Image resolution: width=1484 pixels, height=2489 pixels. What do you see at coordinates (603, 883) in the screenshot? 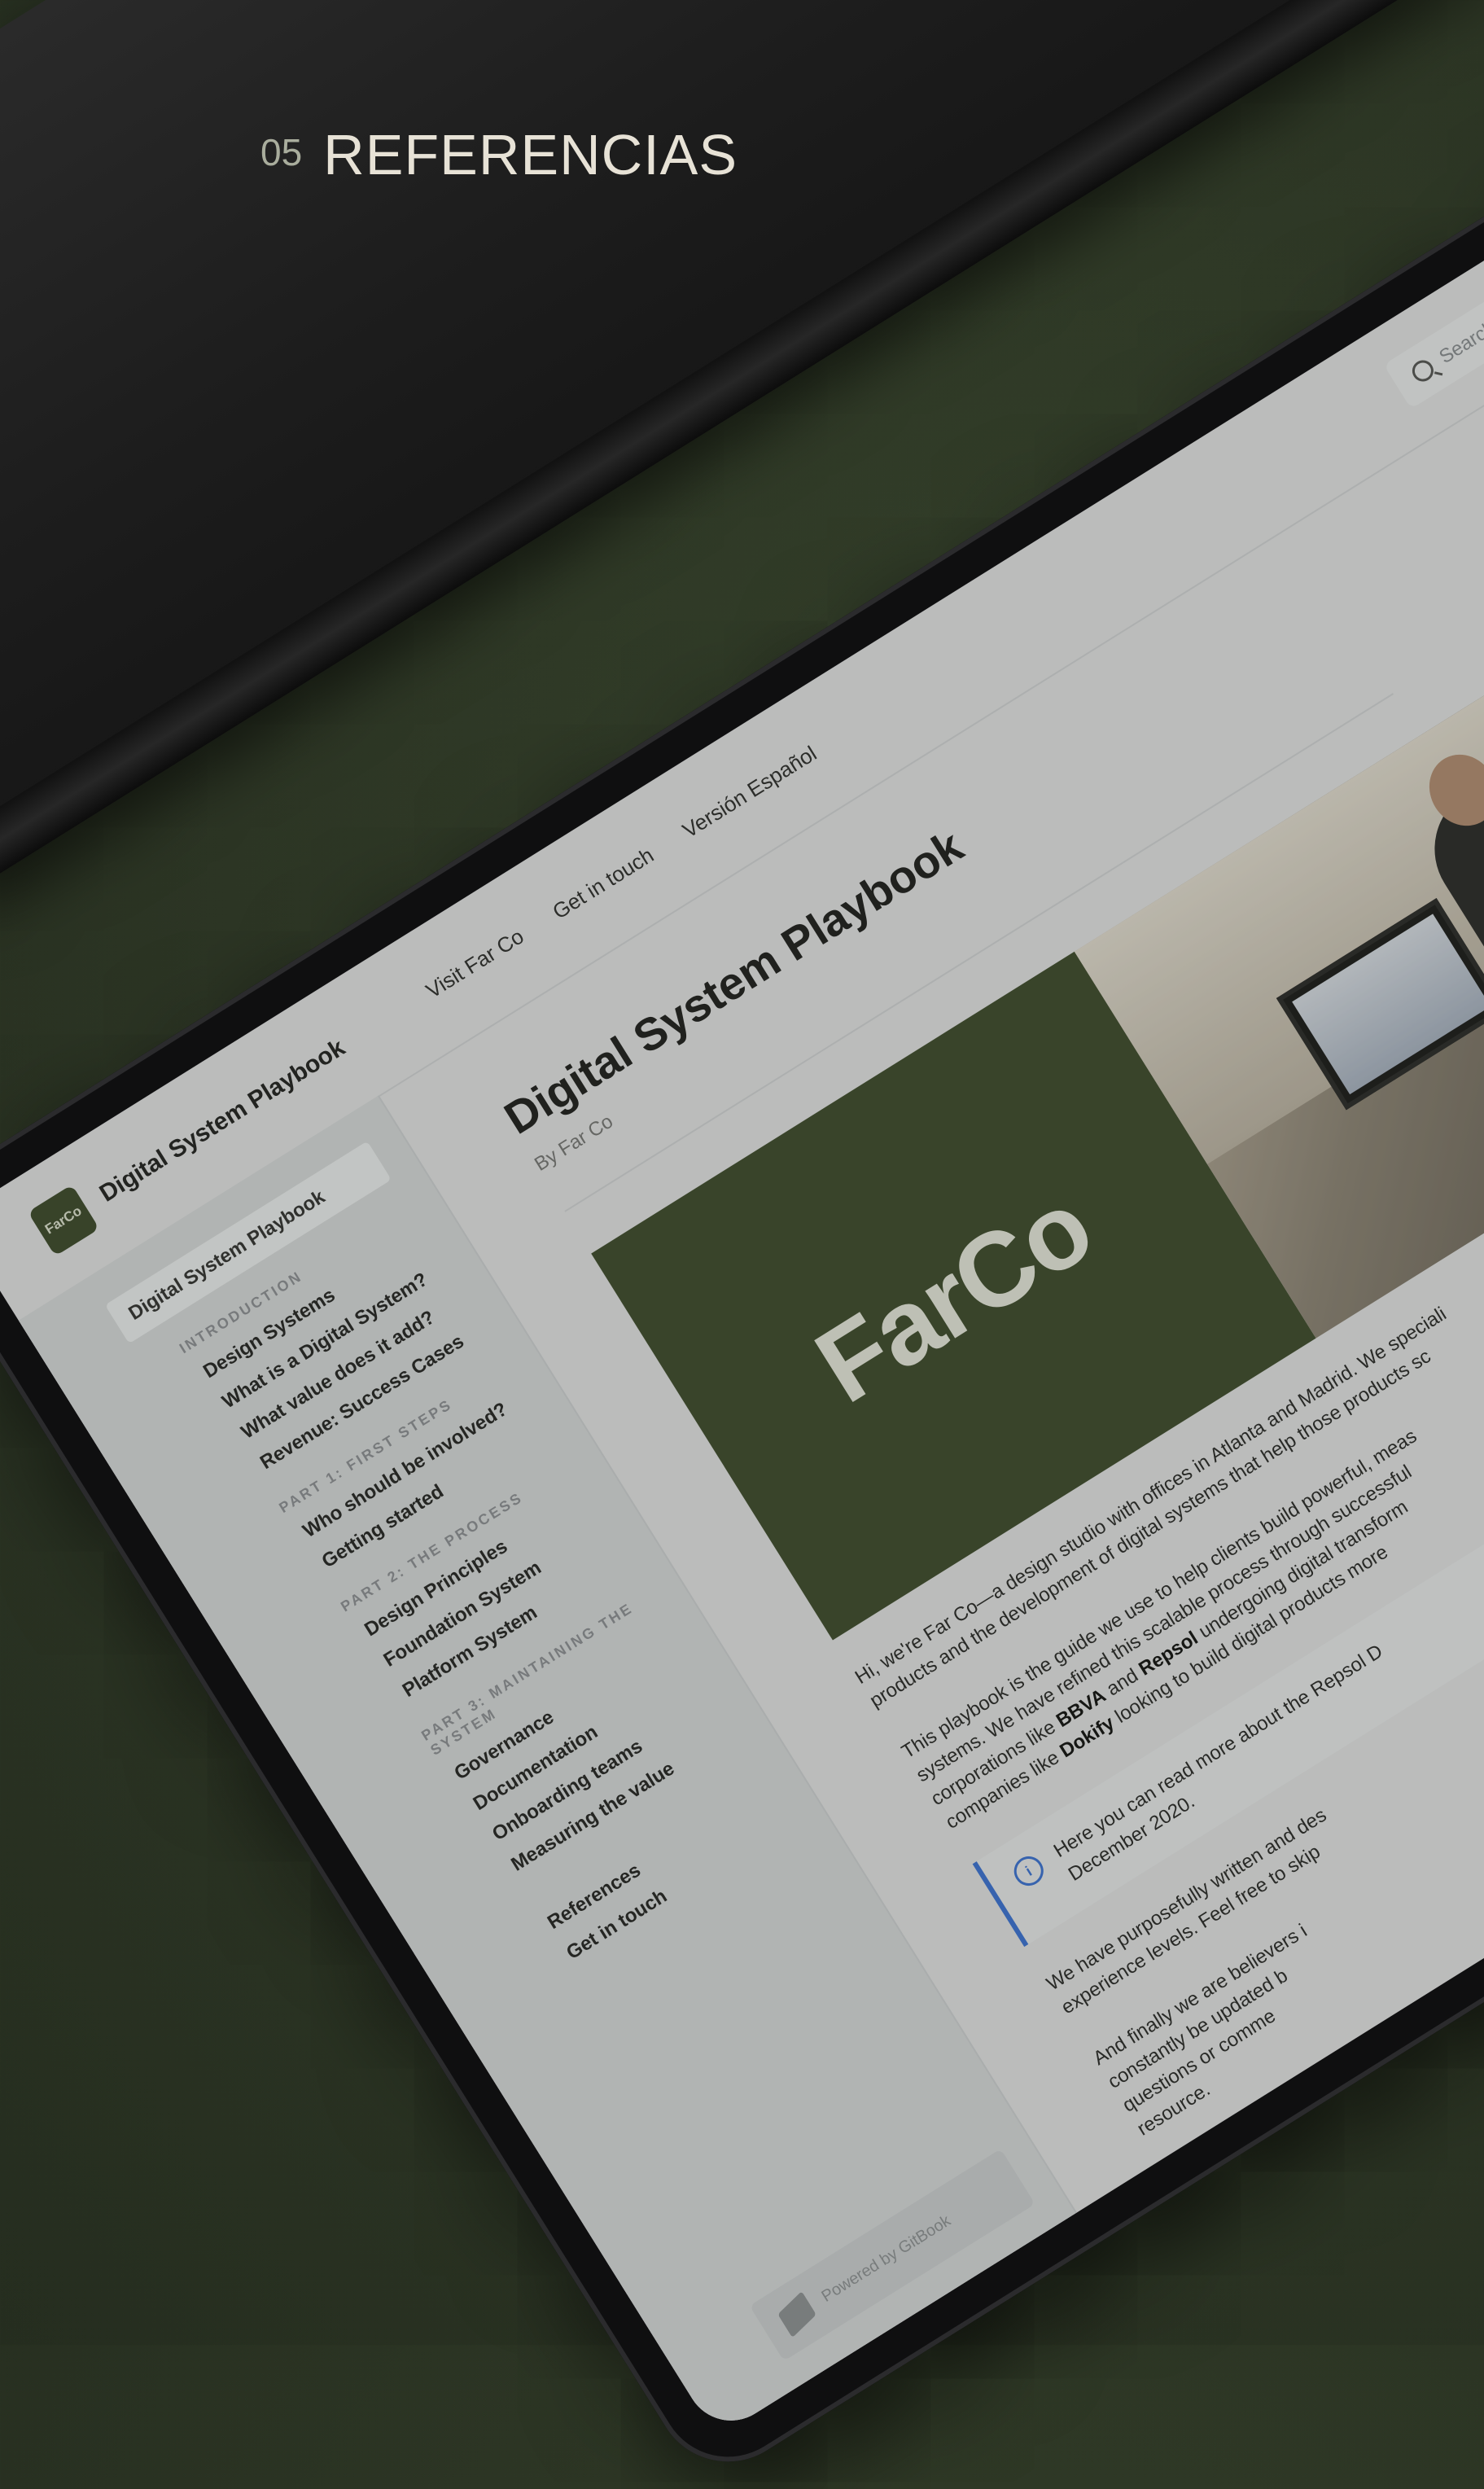
I see `link-get-in-touch: Get in touch` at bounding box center [603, 883].